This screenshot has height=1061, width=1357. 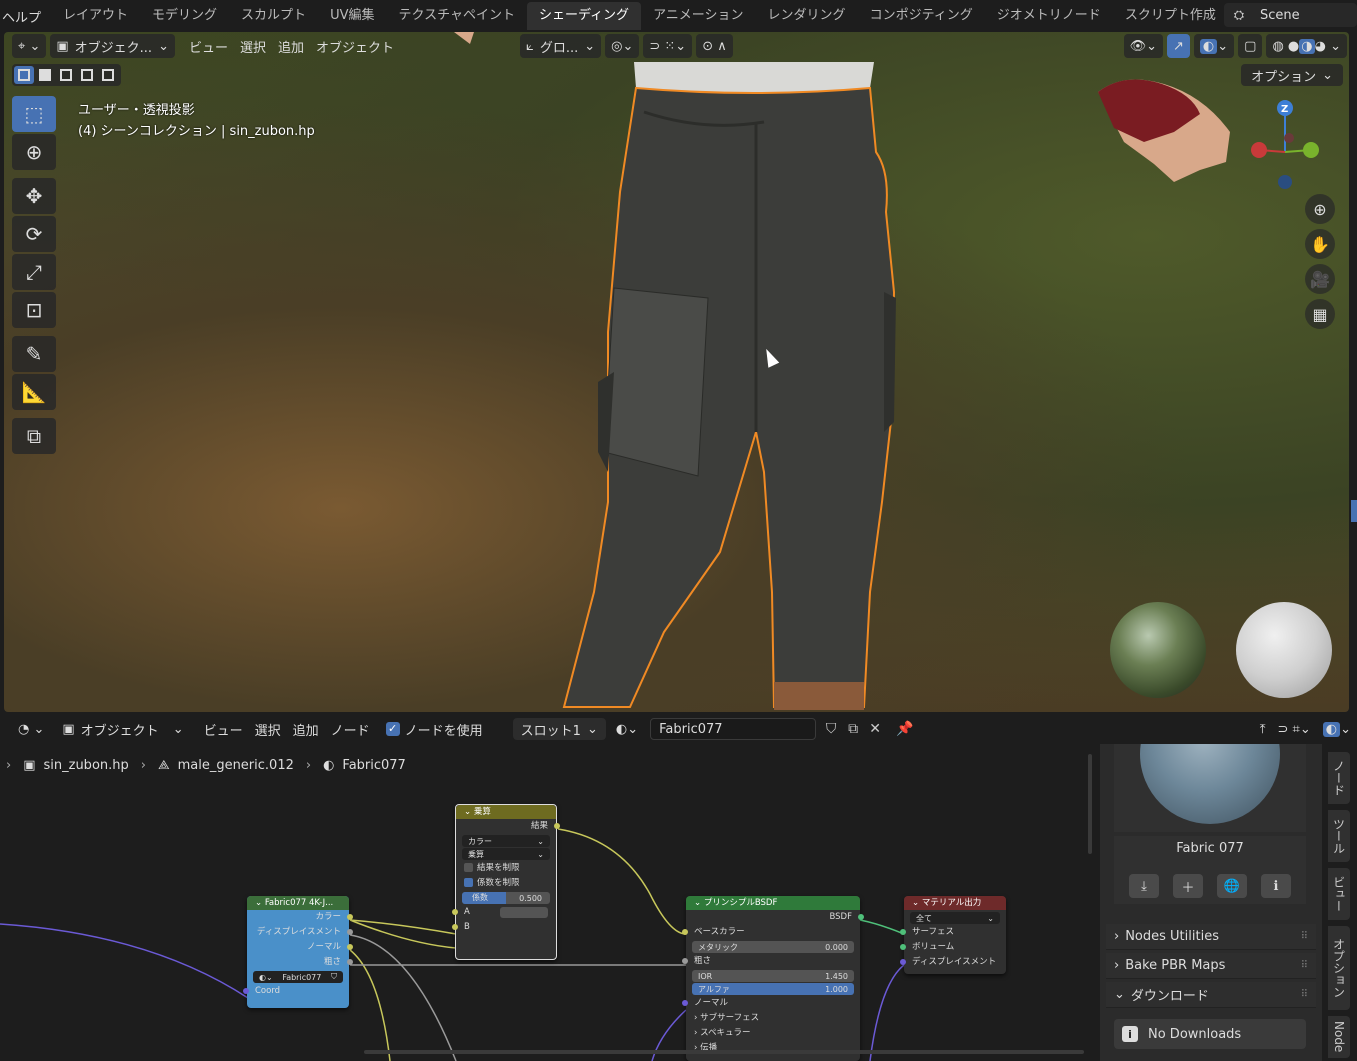 I want to click on blend-mode-dropdown: 乗算 ⌄, so click(x=506, y=854).